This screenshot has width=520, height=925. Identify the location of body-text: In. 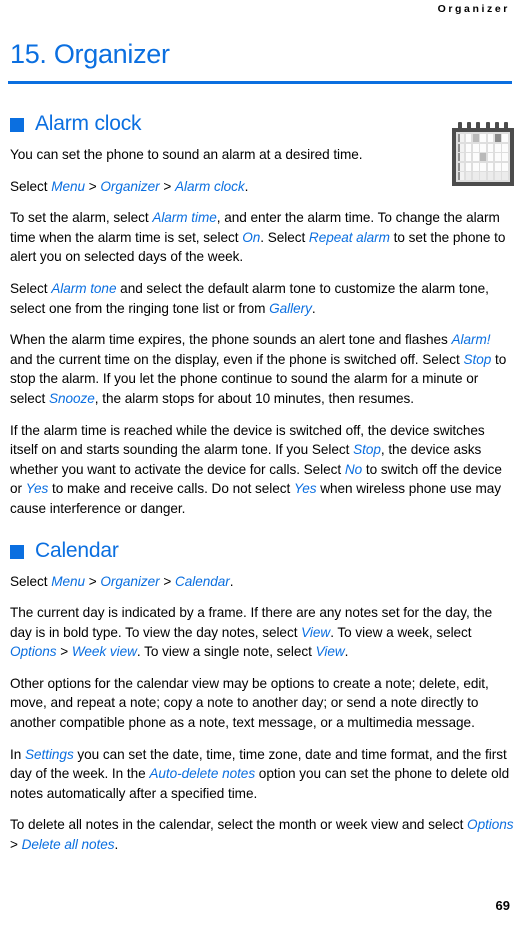
(17, 754).